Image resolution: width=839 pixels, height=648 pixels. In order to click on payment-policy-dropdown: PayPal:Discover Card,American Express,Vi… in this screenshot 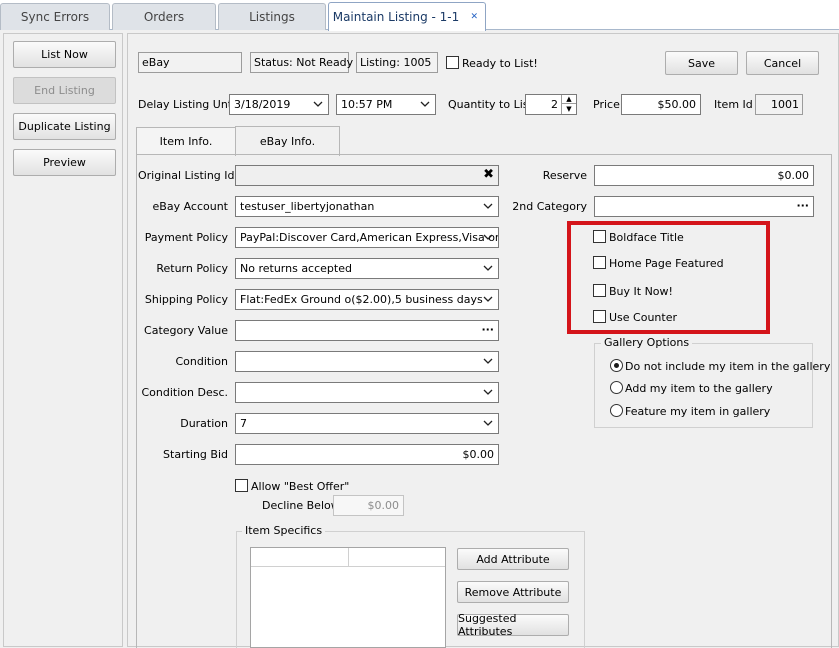, I will do `click(367, 237)`.